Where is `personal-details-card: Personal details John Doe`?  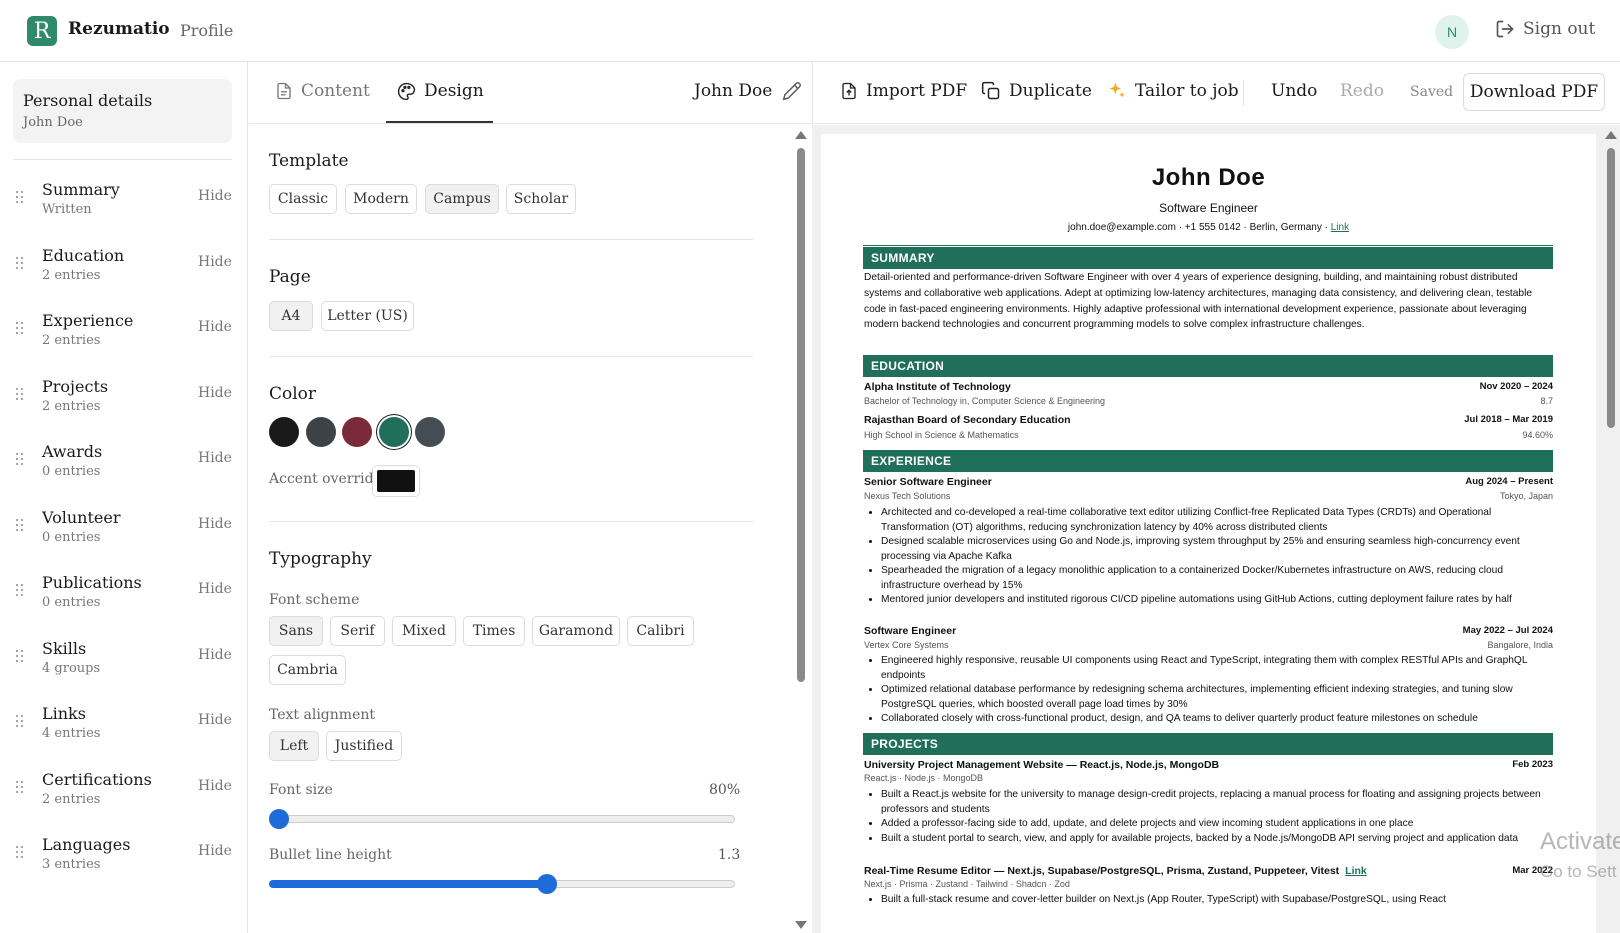 personal-details-card: Personal details John Doe is located at coordinates (122, 111).